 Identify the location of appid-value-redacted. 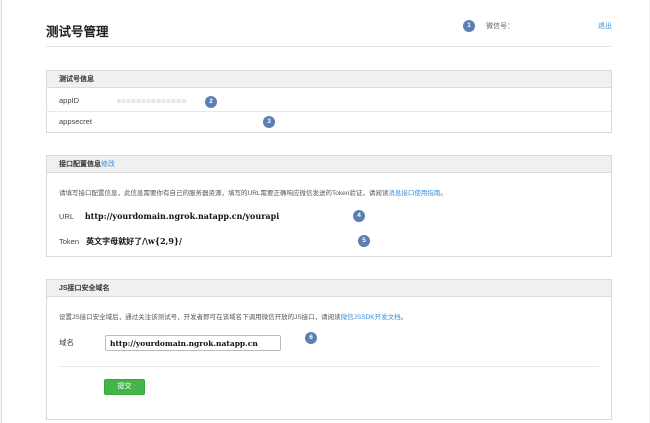
(152, 101).